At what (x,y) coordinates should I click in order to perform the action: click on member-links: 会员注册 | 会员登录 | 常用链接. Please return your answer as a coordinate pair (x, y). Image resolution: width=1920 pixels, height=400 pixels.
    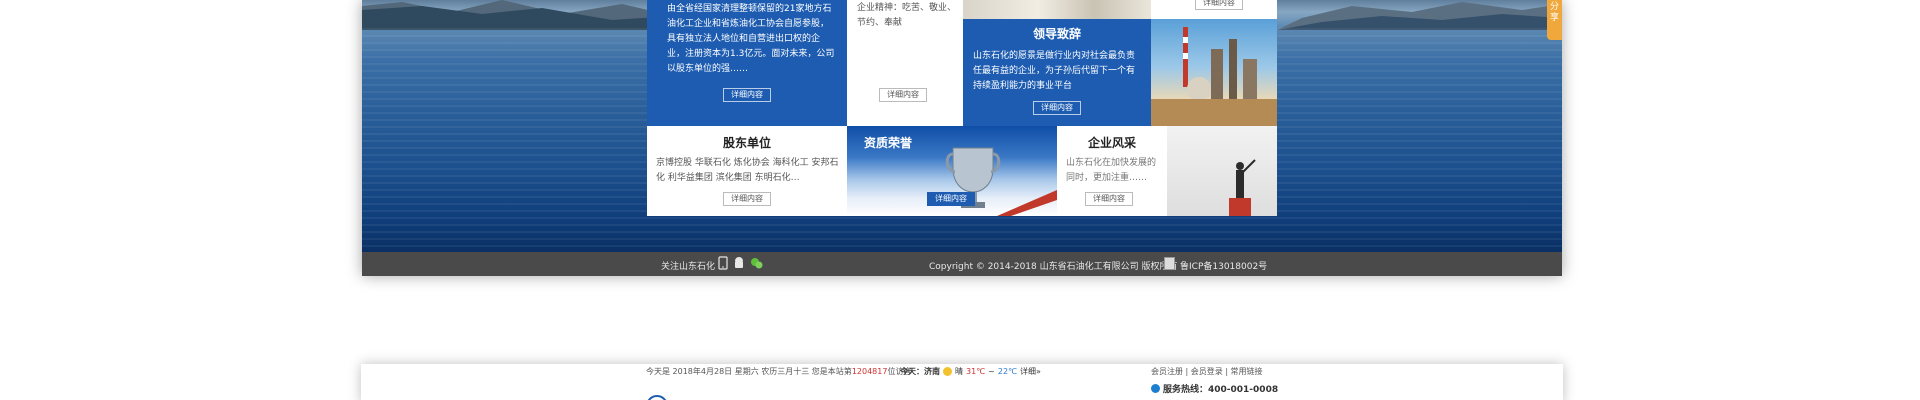
    Looking at the image, I should click on (1207, 371).